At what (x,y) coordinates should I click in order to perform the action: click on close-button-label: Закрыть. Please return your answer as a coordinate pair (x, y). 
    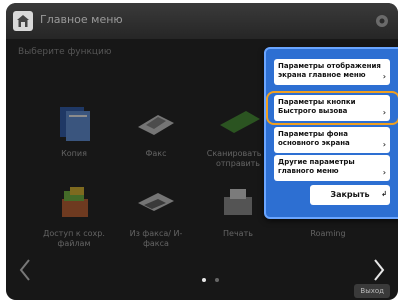
    Looking at the image, I should click on (350, 194).